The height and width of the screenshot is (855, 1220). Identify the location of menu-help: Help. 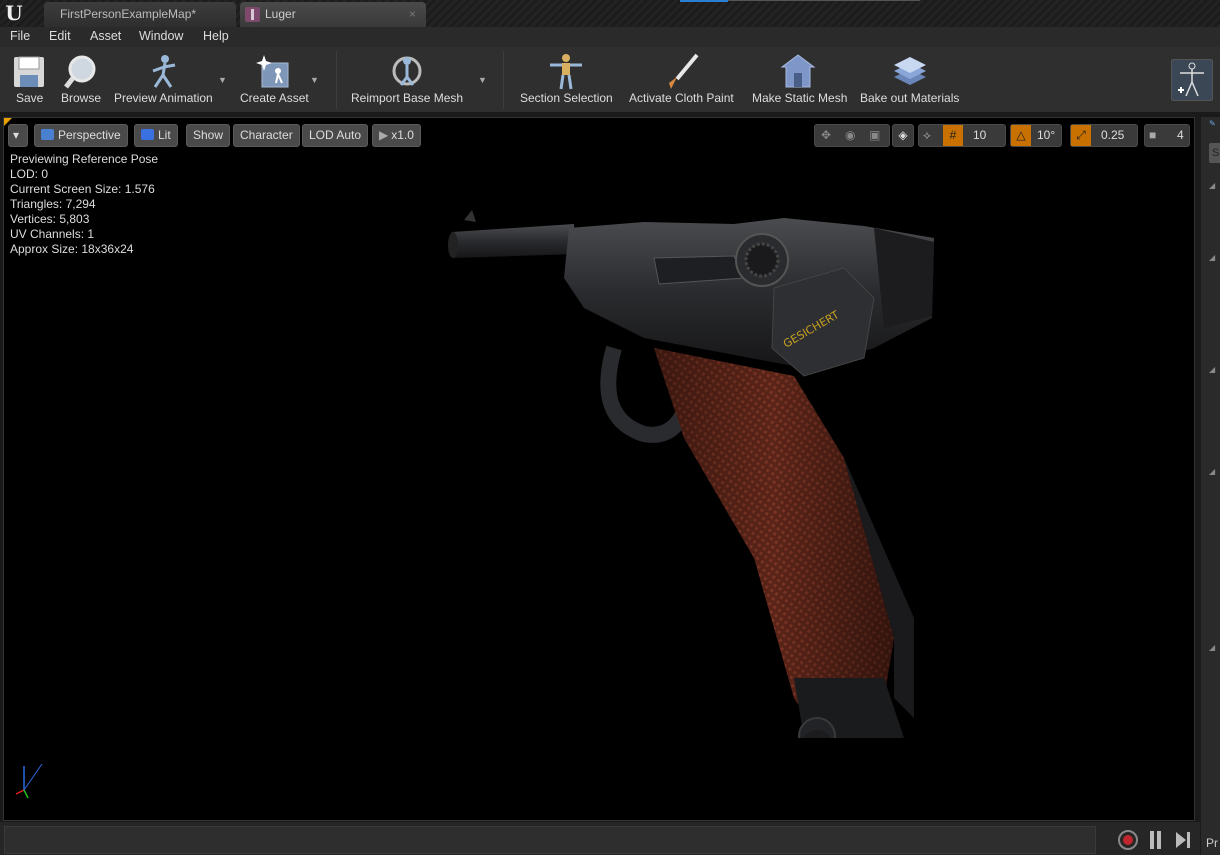
(216, 36).